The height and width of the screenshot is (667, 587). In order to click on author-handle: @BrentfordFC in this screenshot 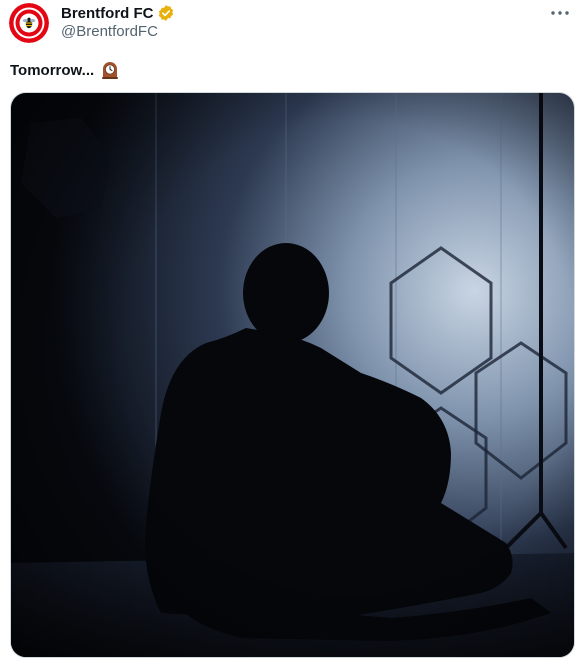, I will do `click(109, 31)`.